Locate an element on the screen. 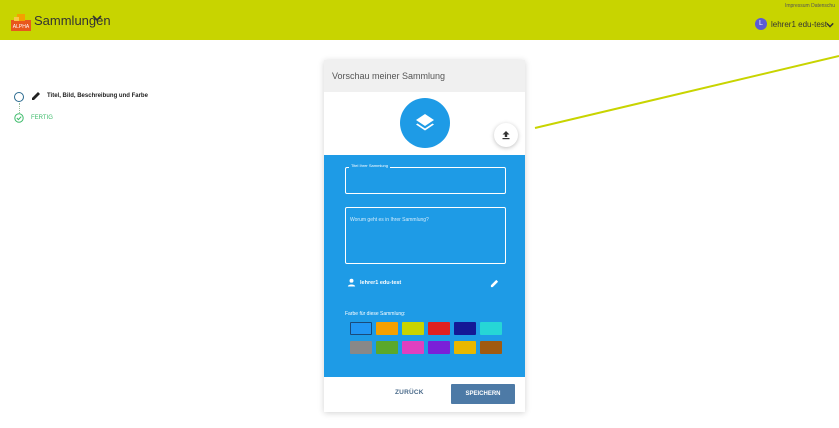 The width and height of the screenshot is (839, 428). edit-pencil-icon is located at coordinates (494, 283).